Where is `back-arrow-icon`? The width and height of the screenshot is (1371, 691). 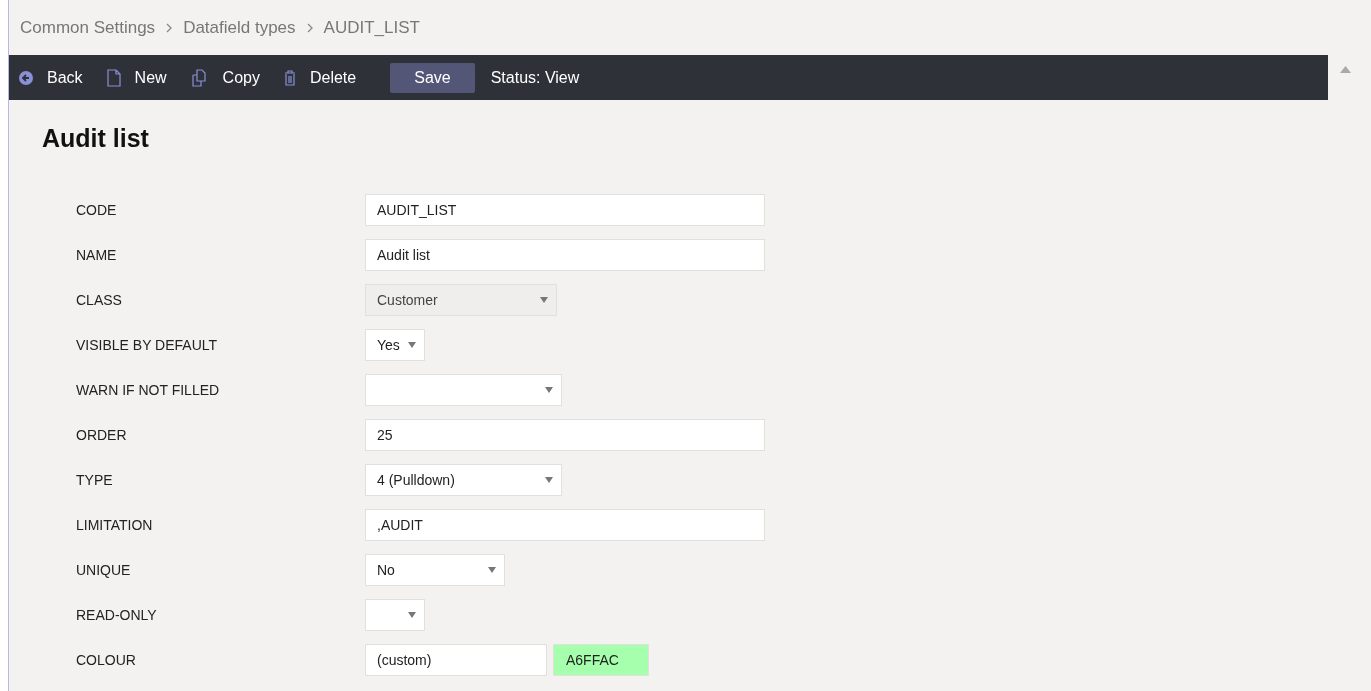 back-arrow-icon is located at coordinates (26, 77).